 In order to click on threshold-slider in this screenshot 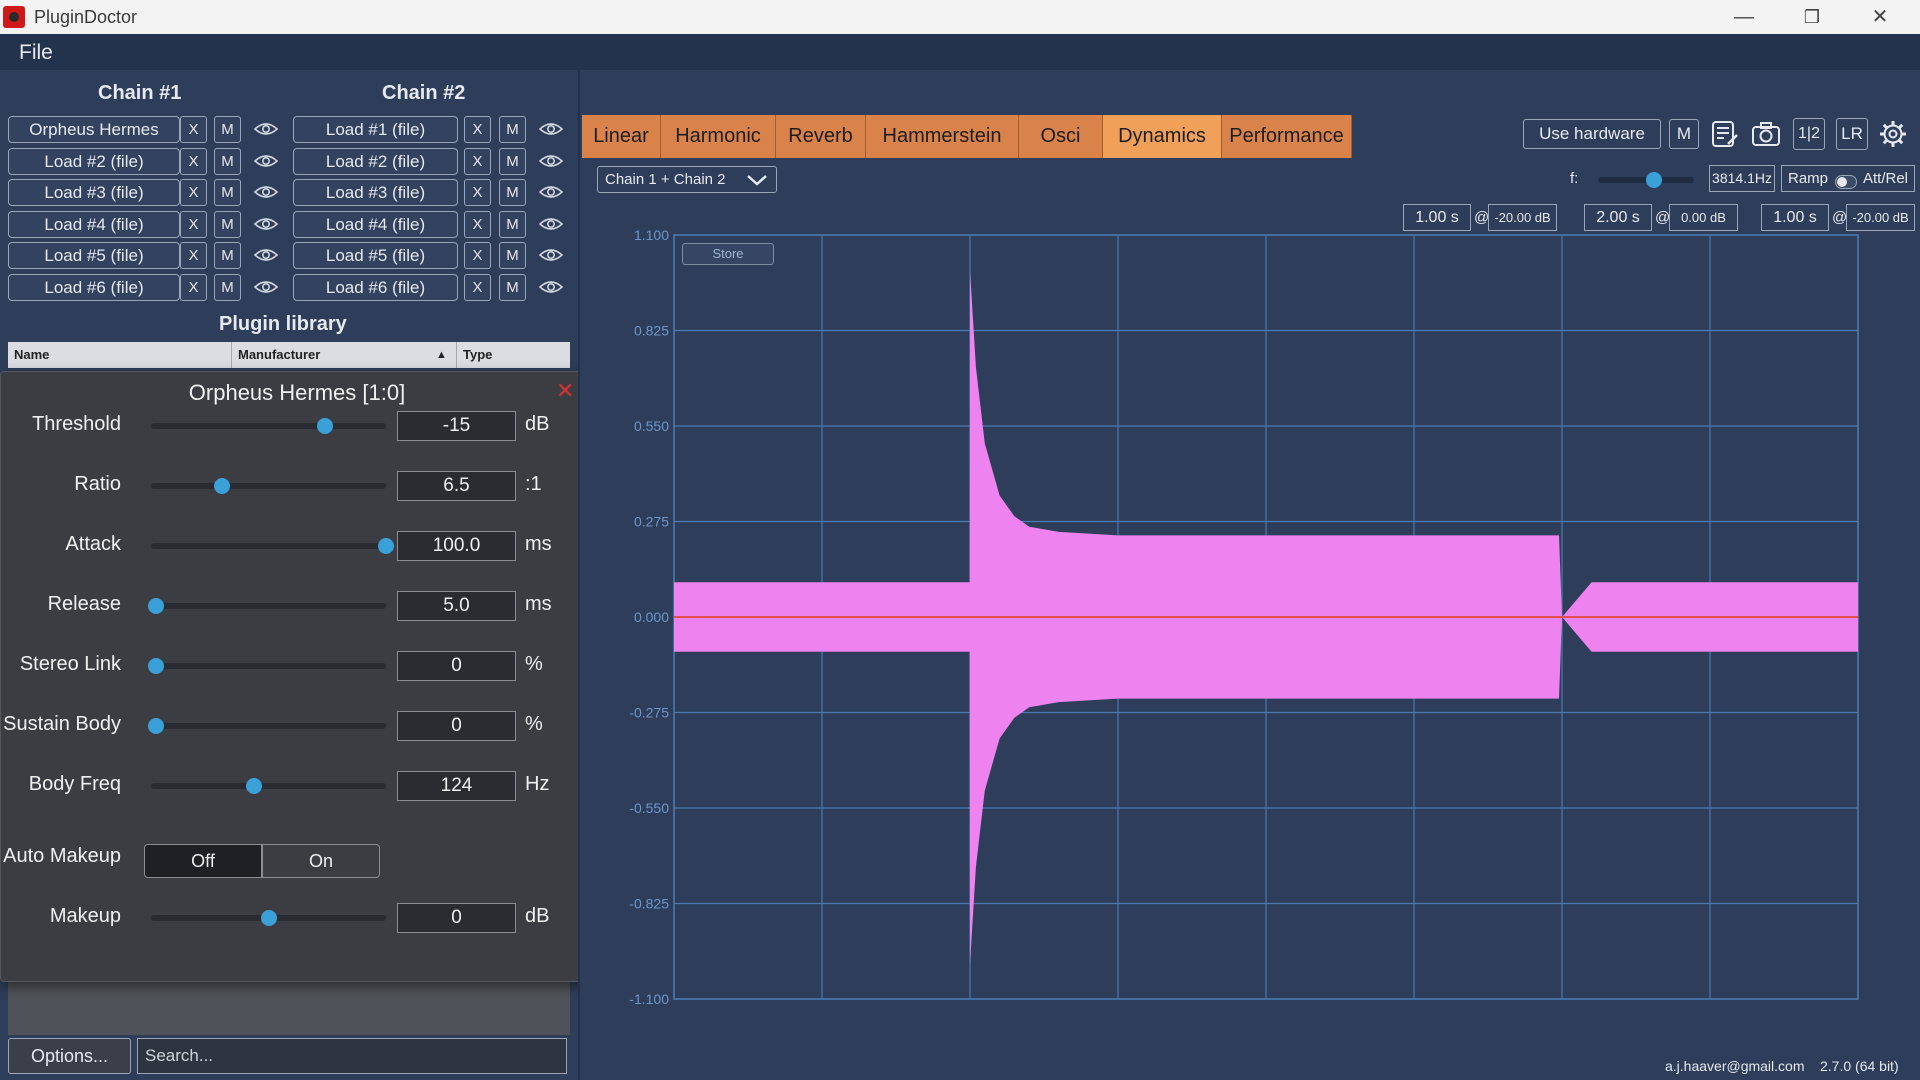, I will do `click(268, 426)`.